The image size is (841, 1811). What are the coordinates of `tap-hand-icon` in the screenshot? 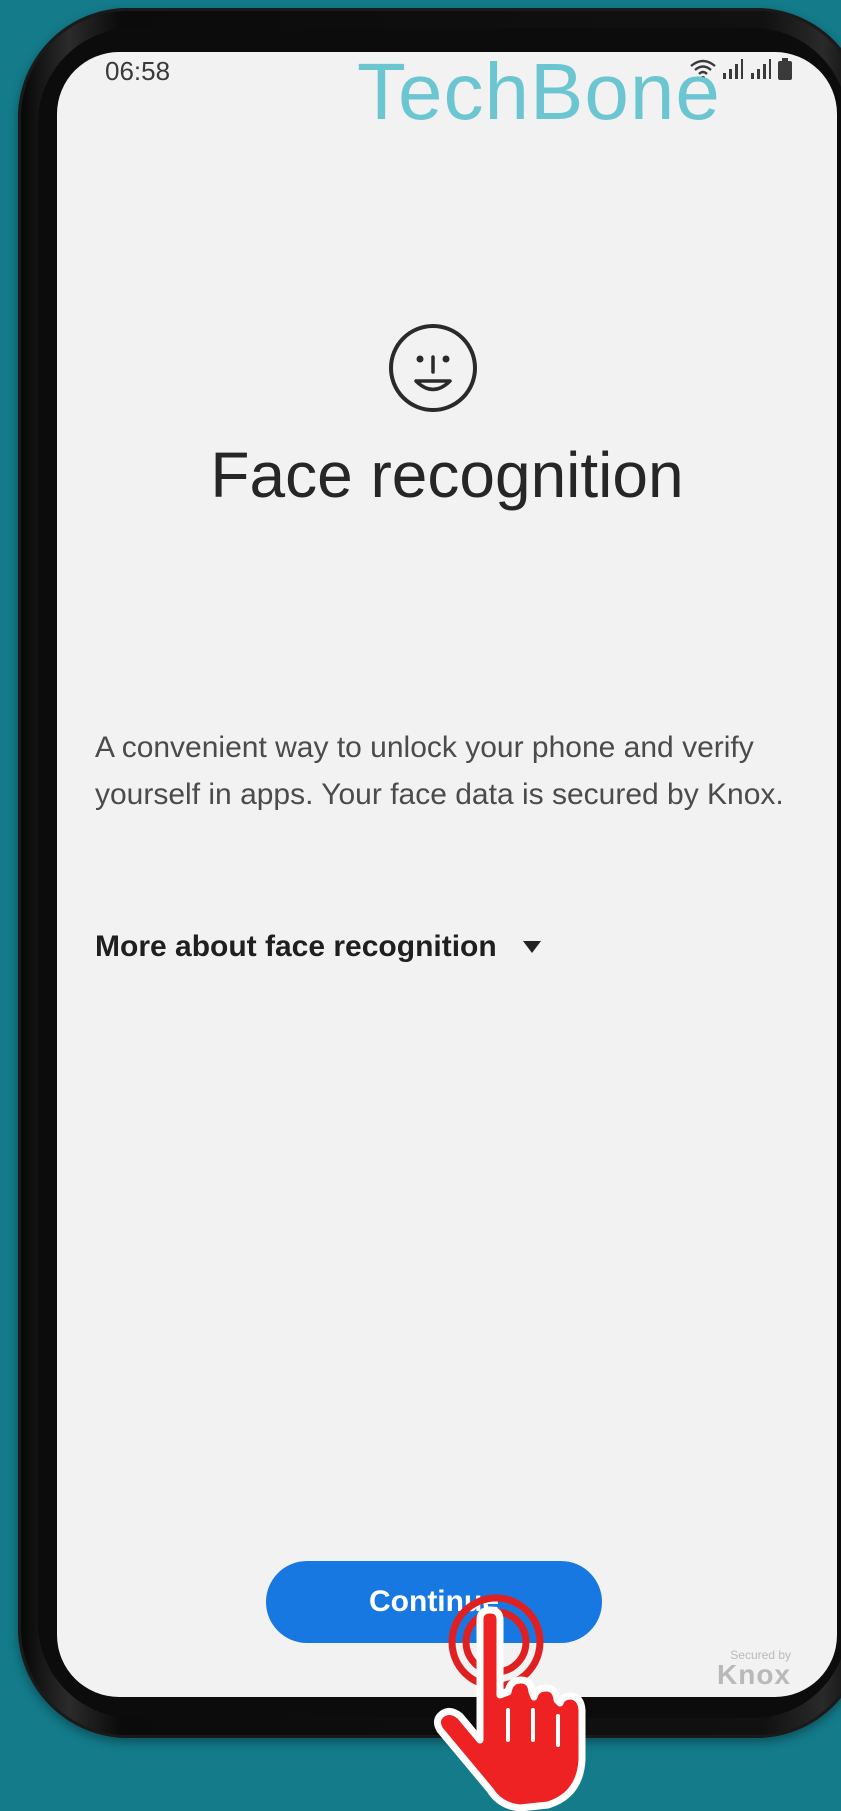 It's located at (509, 1702).